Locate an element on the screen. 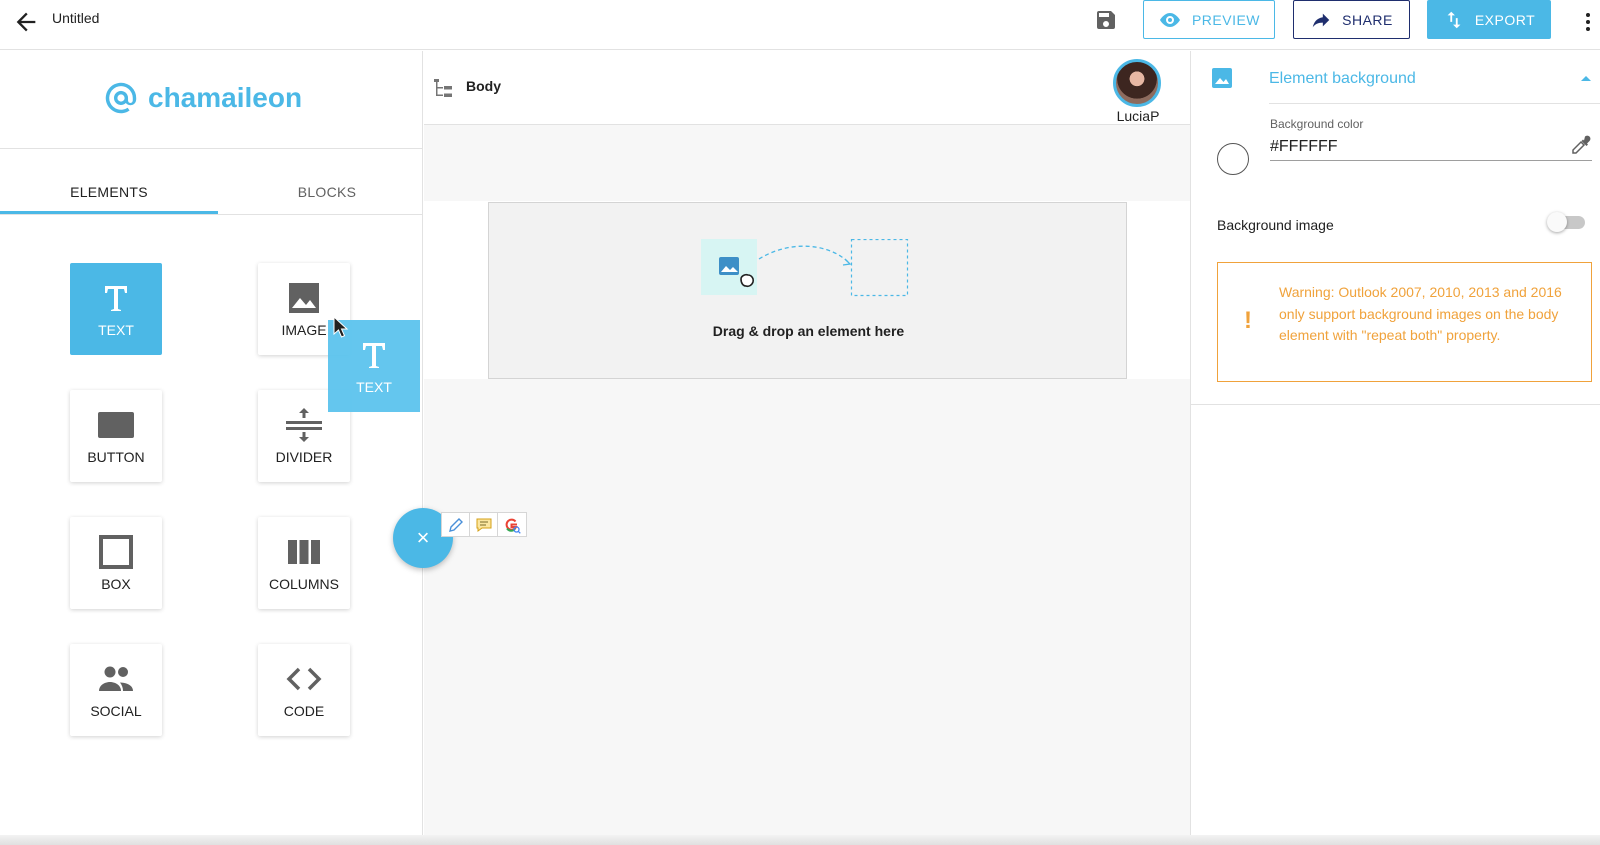 This screenshot has height=845, width=1600. element-label: DIVIDER is located at coordinates (304, 457).